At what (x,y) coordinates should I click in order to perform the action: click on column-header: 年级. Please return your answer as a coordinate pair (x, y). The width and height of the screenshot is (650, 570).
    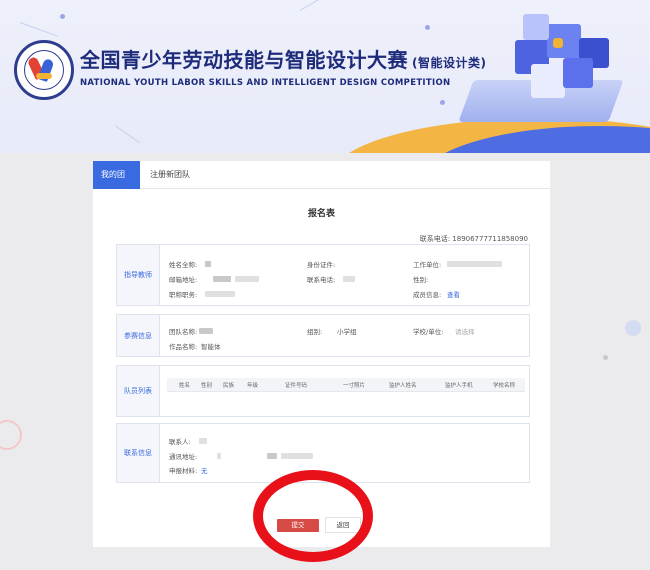
    Looking at the image, I should click on (253, 386).